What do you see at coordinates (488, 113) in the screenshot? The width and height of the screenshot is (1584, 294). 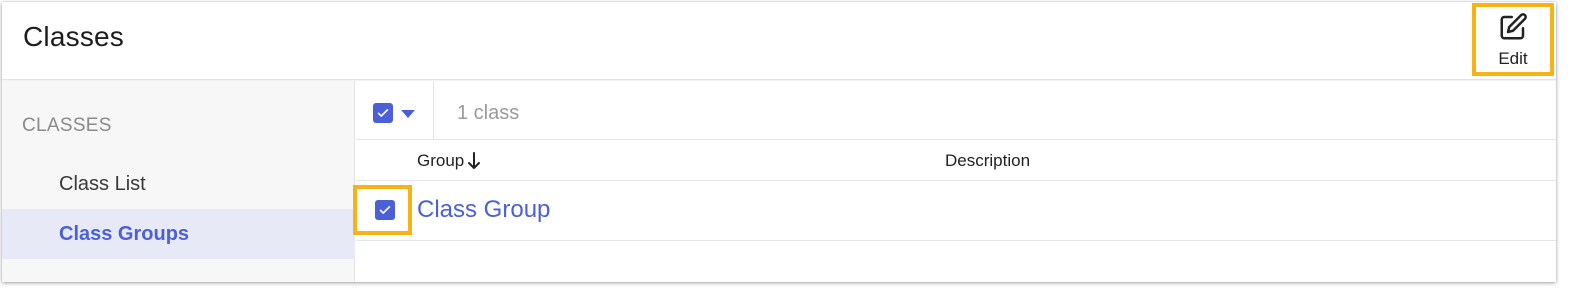 I see `item-count: 1 class` at bounding box center [488, 113].